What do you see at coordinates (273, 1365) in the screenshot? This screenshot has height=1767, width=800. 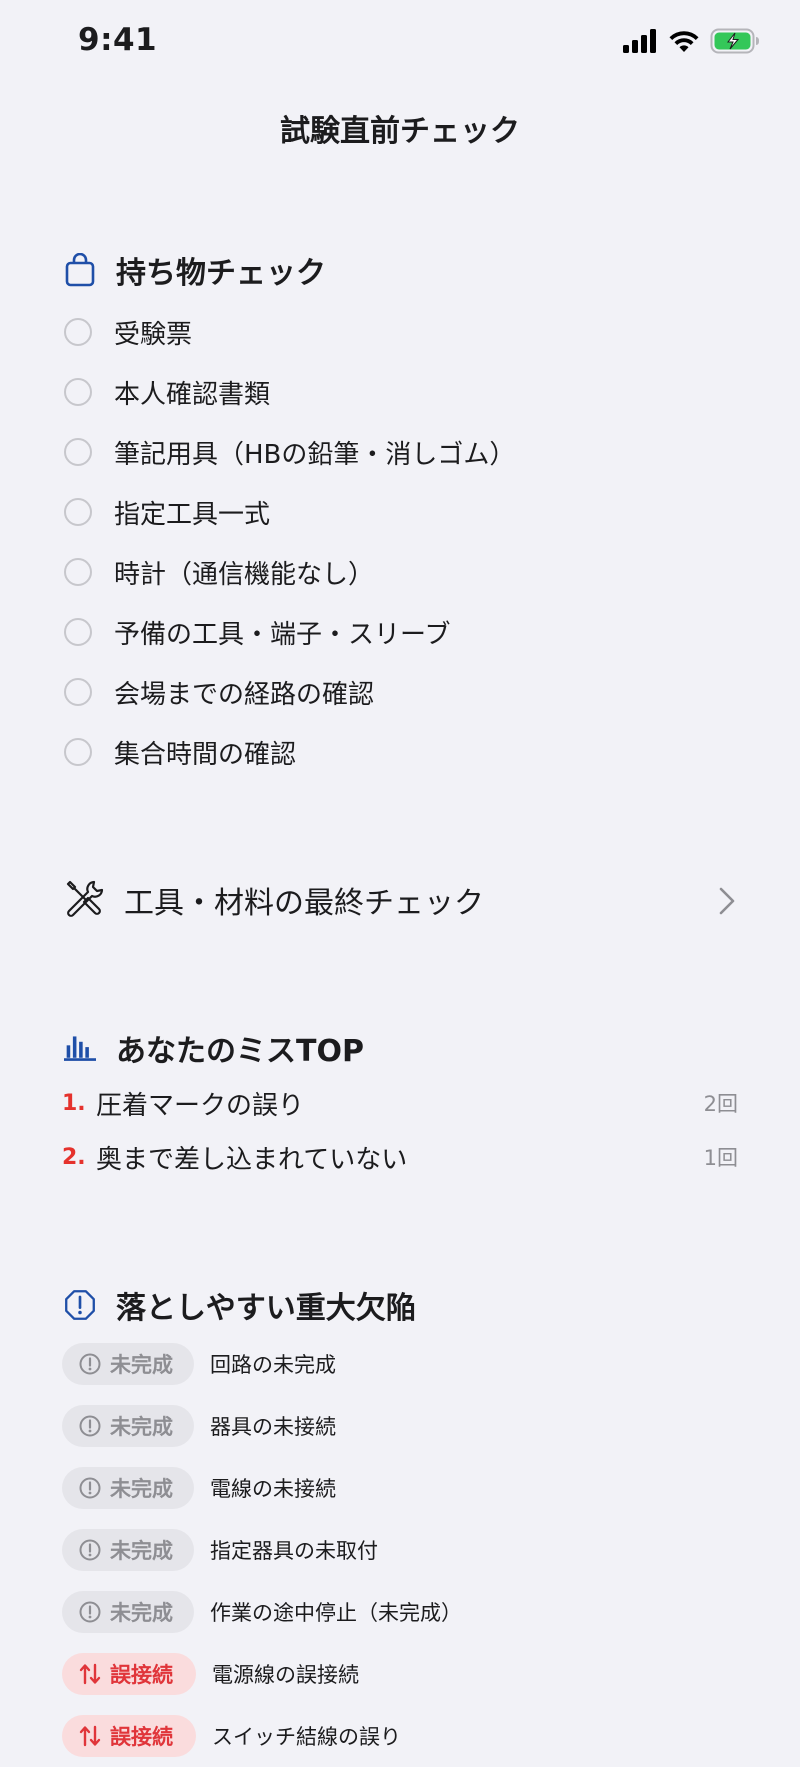 I see `defect-label: 回路の未完成` at bounding box center [273, 1365].